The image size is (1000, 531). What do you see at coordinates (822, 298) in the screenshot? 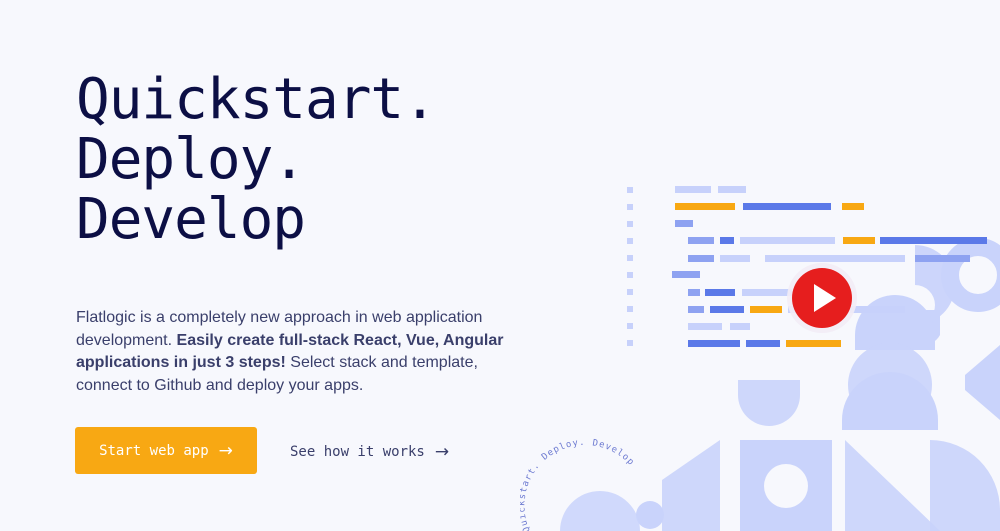
I see `play-video-button` at bounding box center [822, 298].